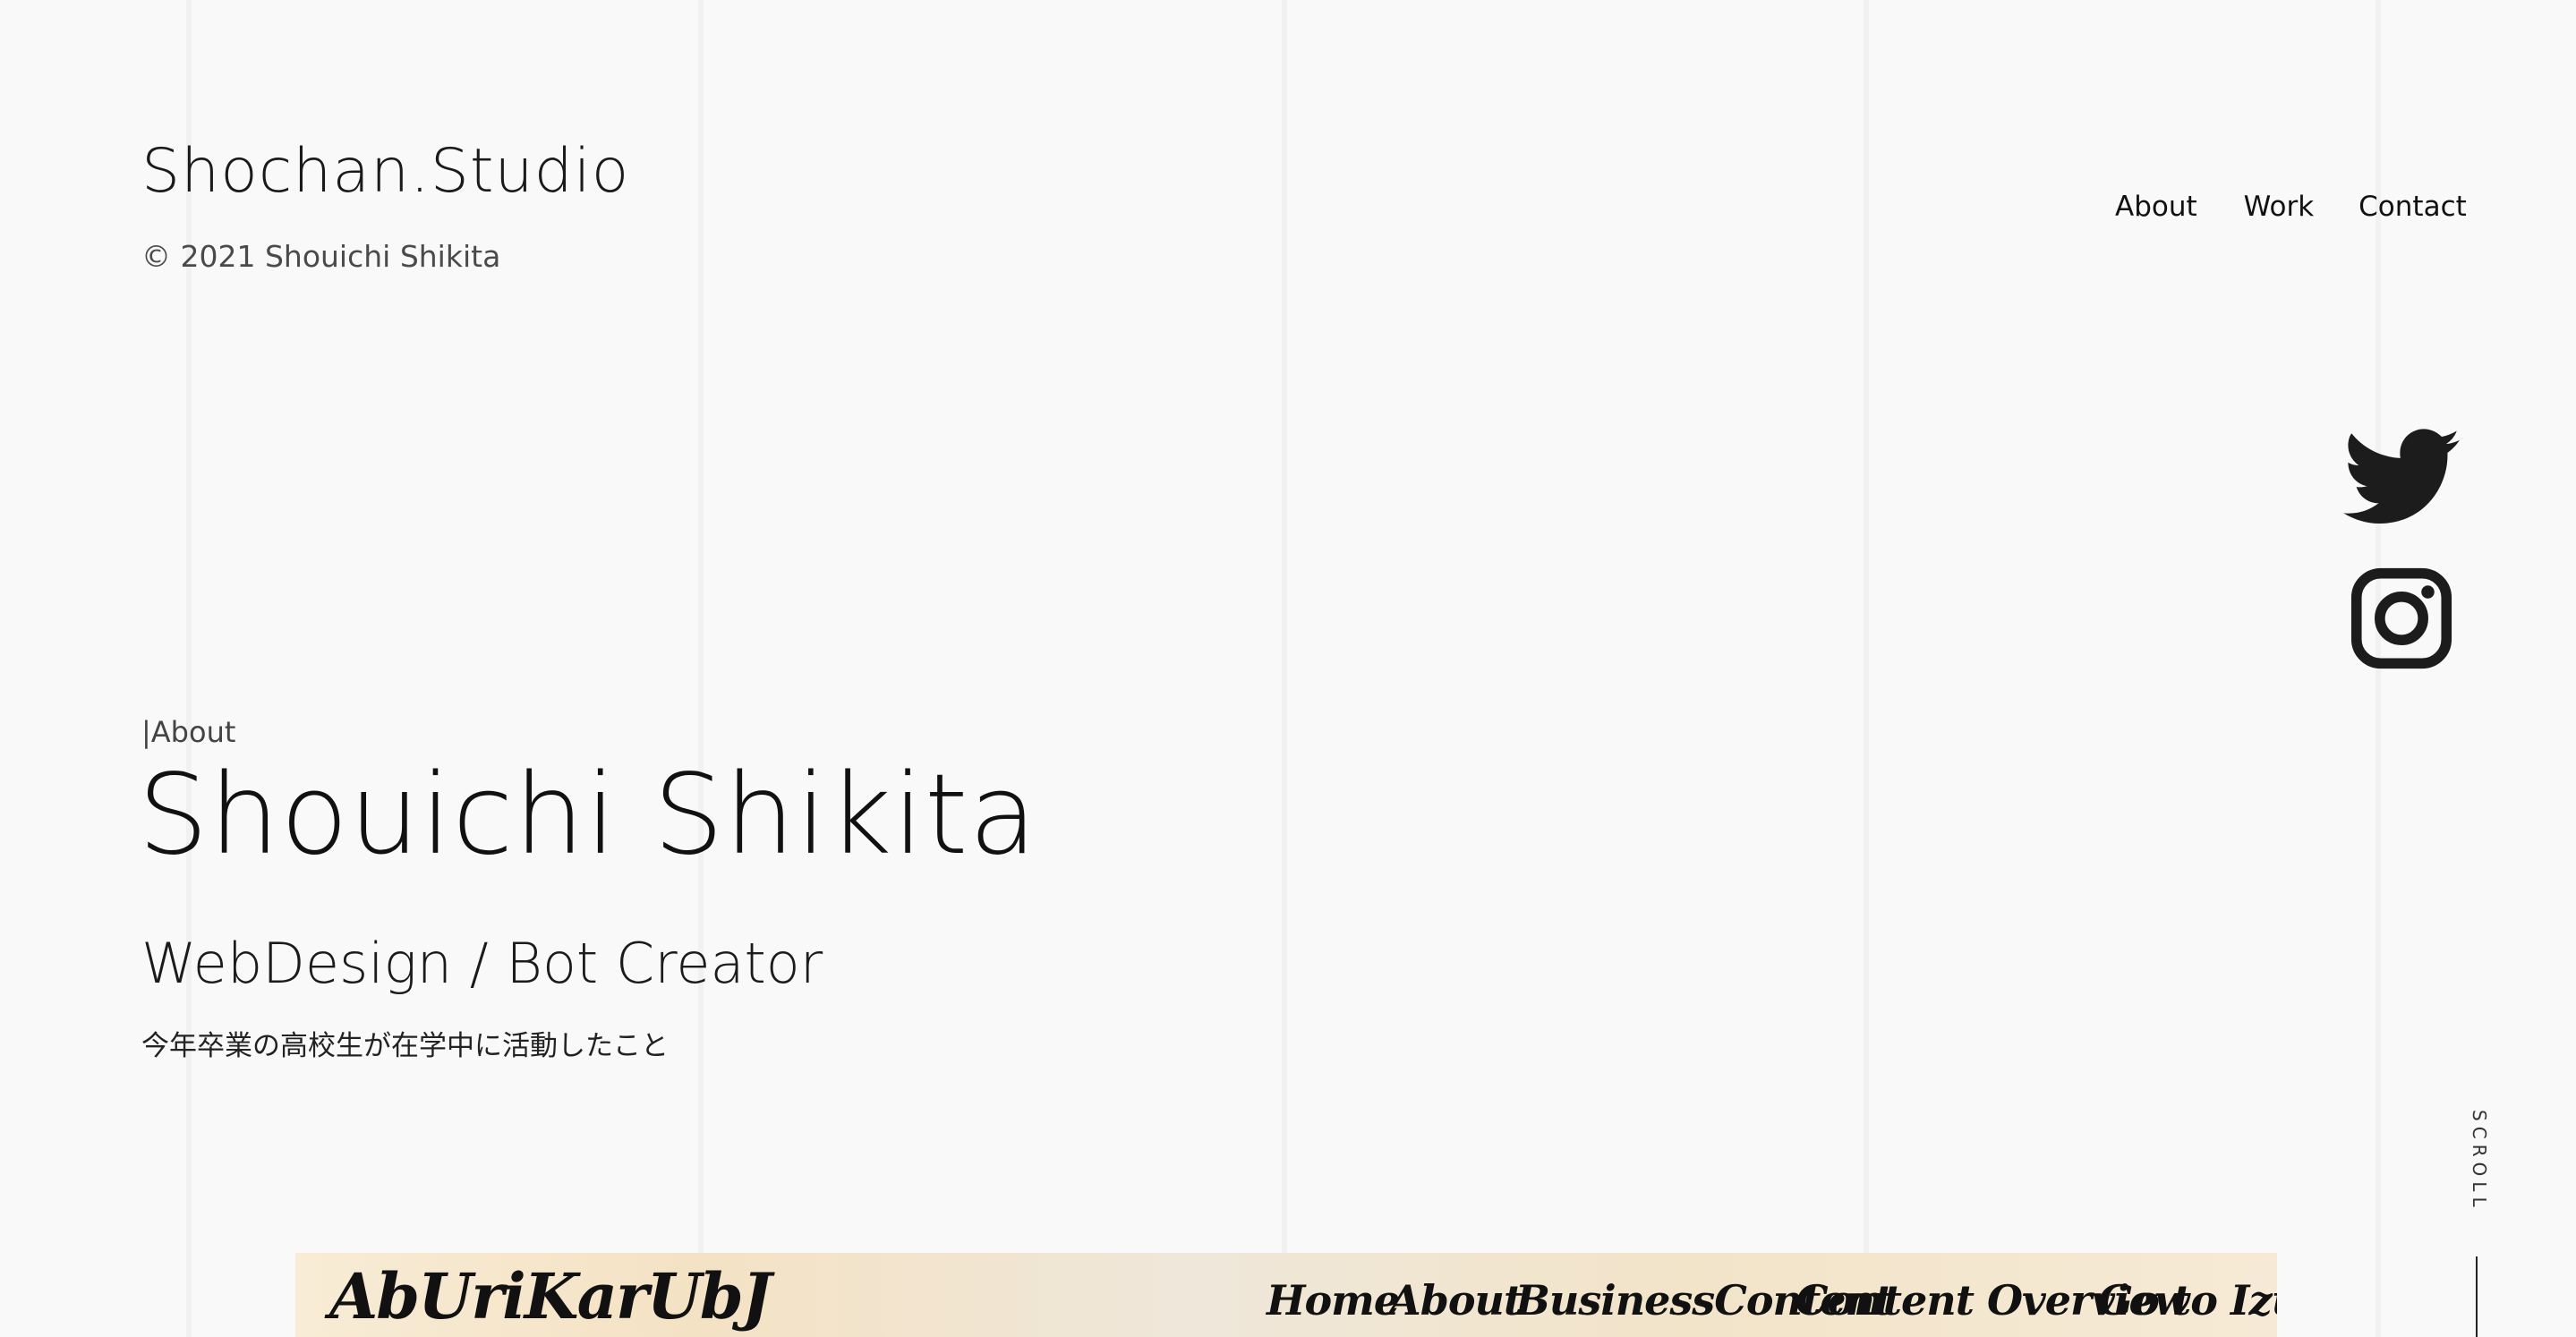 This screenshot has width=2576, height=1337. Describe the element at coordinates (1333, 1300) in the screenshot. I see `preview-nav-item: Home` at that location.